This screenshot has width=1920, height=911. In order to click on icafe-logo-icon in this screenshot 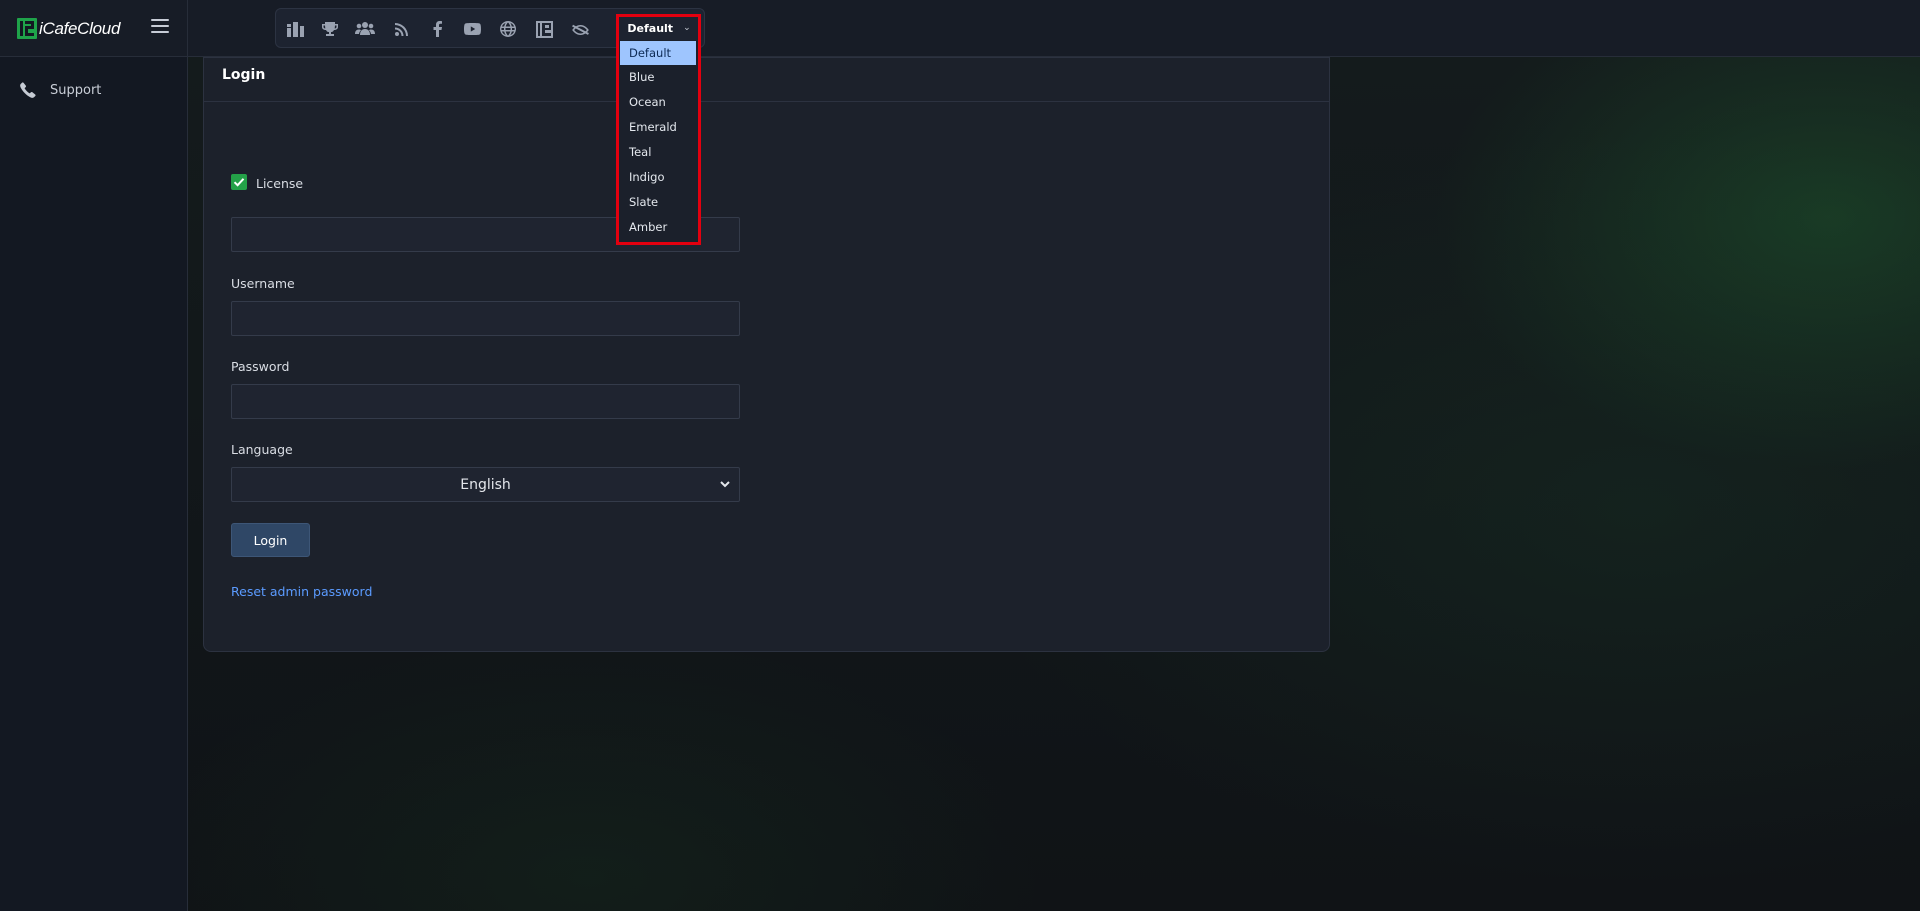, I will do `click(544, 29)`.